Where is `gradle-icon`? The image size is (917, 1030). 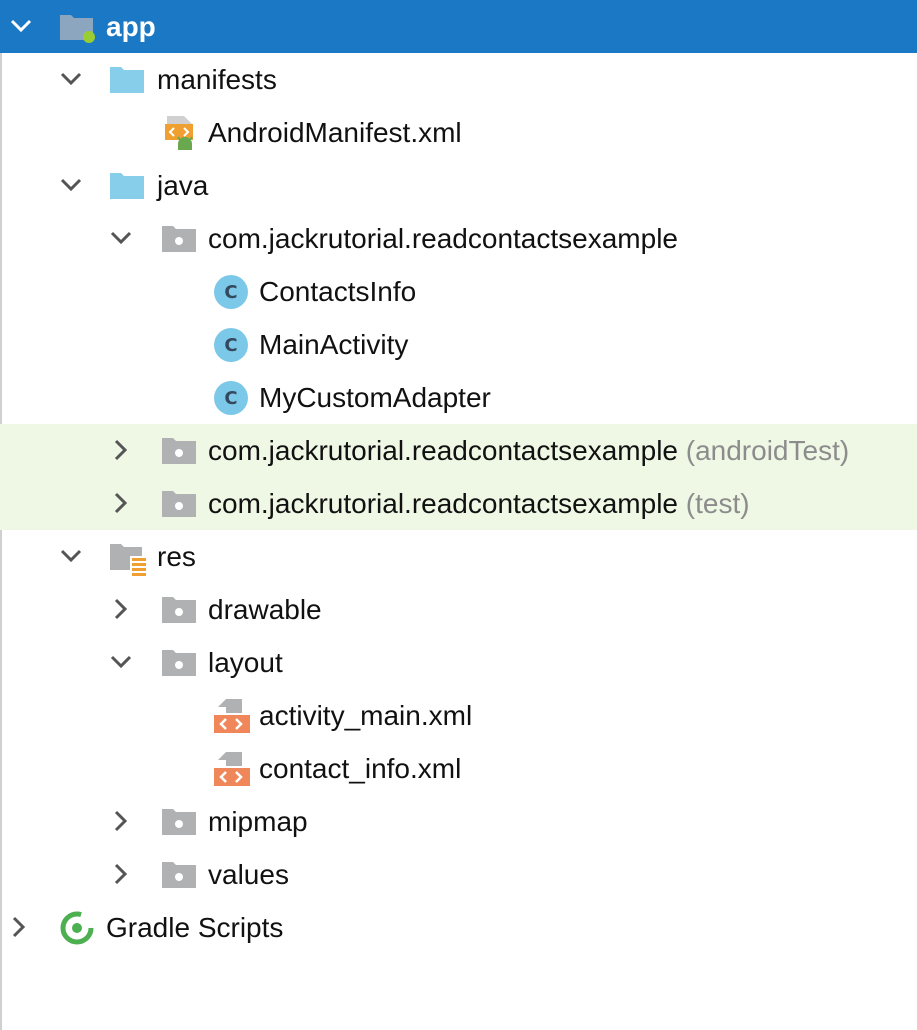
gradle-icon is located at coordinates (77, 928).